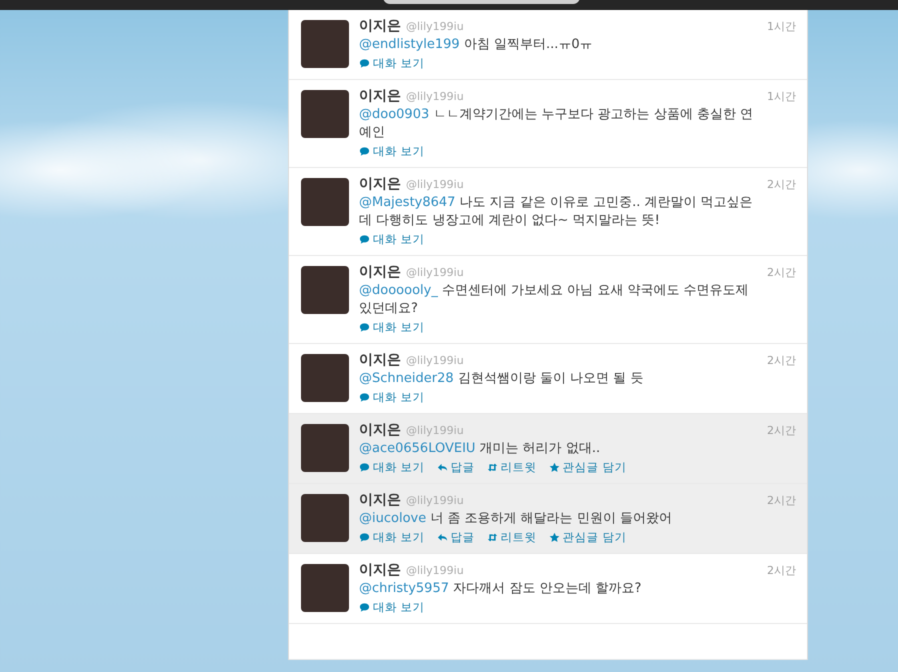 Image resolution: width=898 pixels, height=672 pixels. What do you see at coordinates (501, 379) in the screenshot?
I see `tweet-text: @Schneider28 김현석쌤이랑 둘이 나오면 될 듯` at bounding box center [501, 379].